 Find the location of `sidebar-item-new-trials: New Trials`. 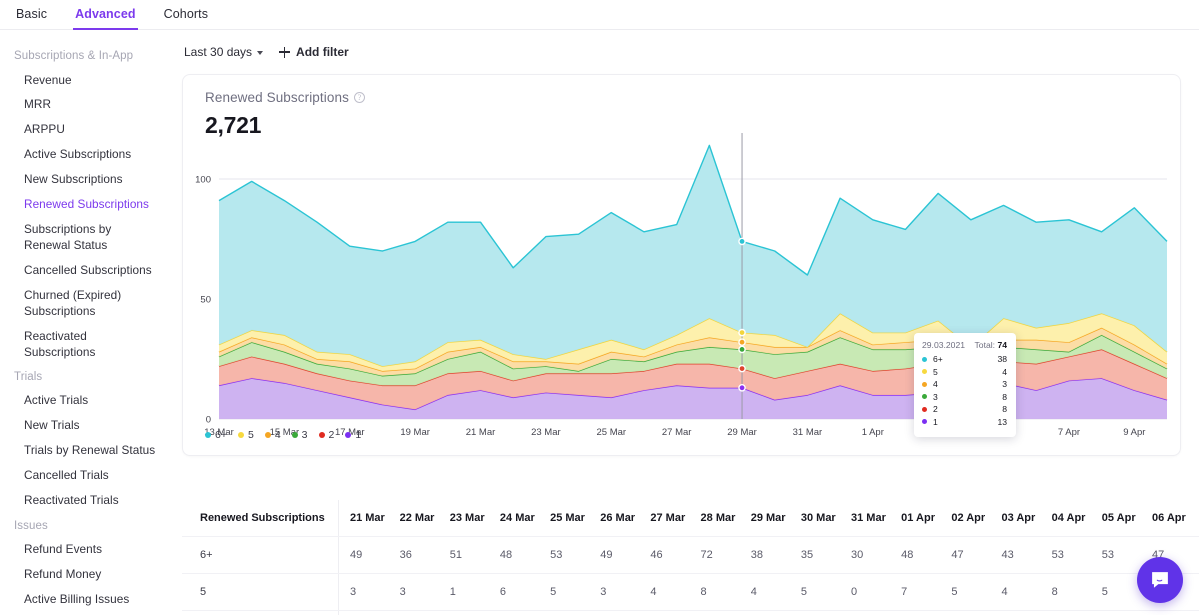

sidebar-item-new-trials: New Trials is located at coordinates (85, 426).